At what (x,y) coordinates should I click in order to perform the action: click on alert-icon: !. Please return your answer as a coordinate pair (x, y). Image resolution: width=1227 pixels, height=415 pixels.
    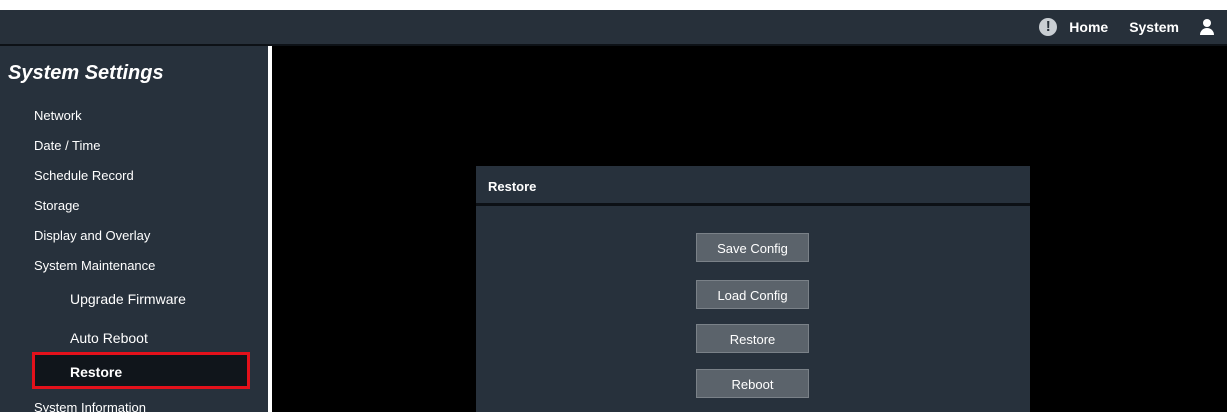
    Looking at the image, I should click on (1048, 27).